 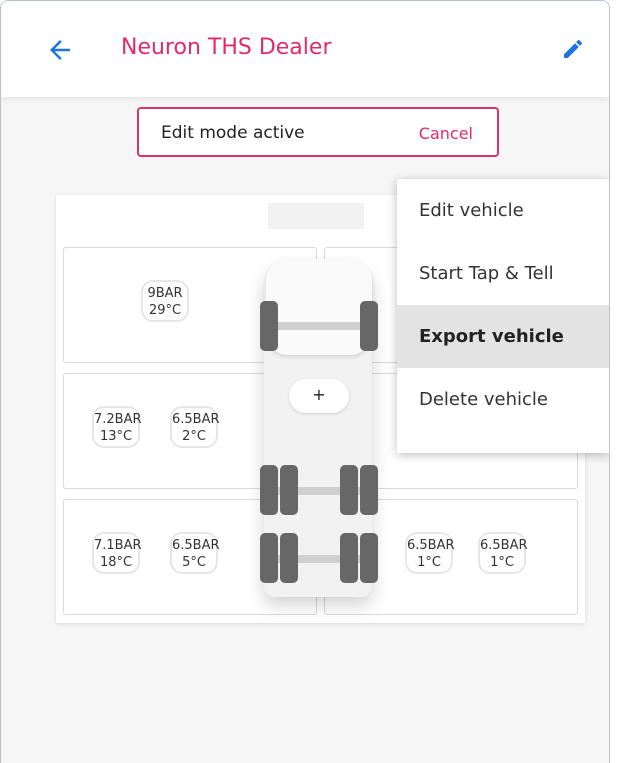 I want to click on add-axle-button: +, so click(x=319, y=396).